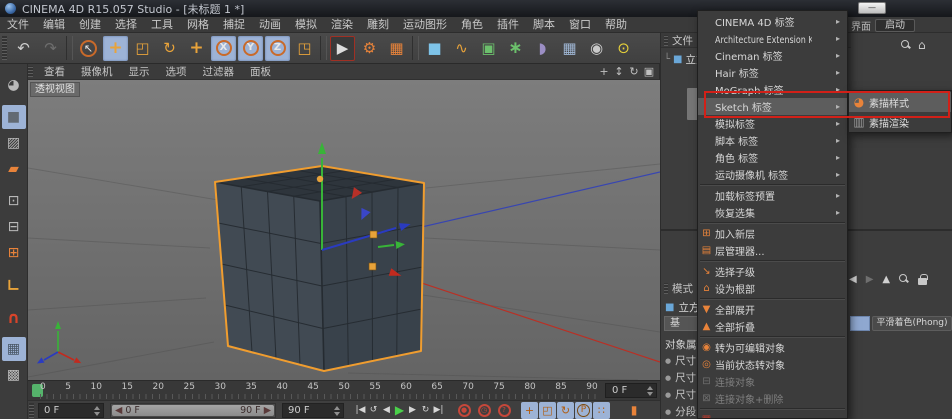 This screenshot has width=952, height=419. Describe the element at coordinates (619, 71) in the screenshot. I see `zoom-view-icon: ↕` at that location.